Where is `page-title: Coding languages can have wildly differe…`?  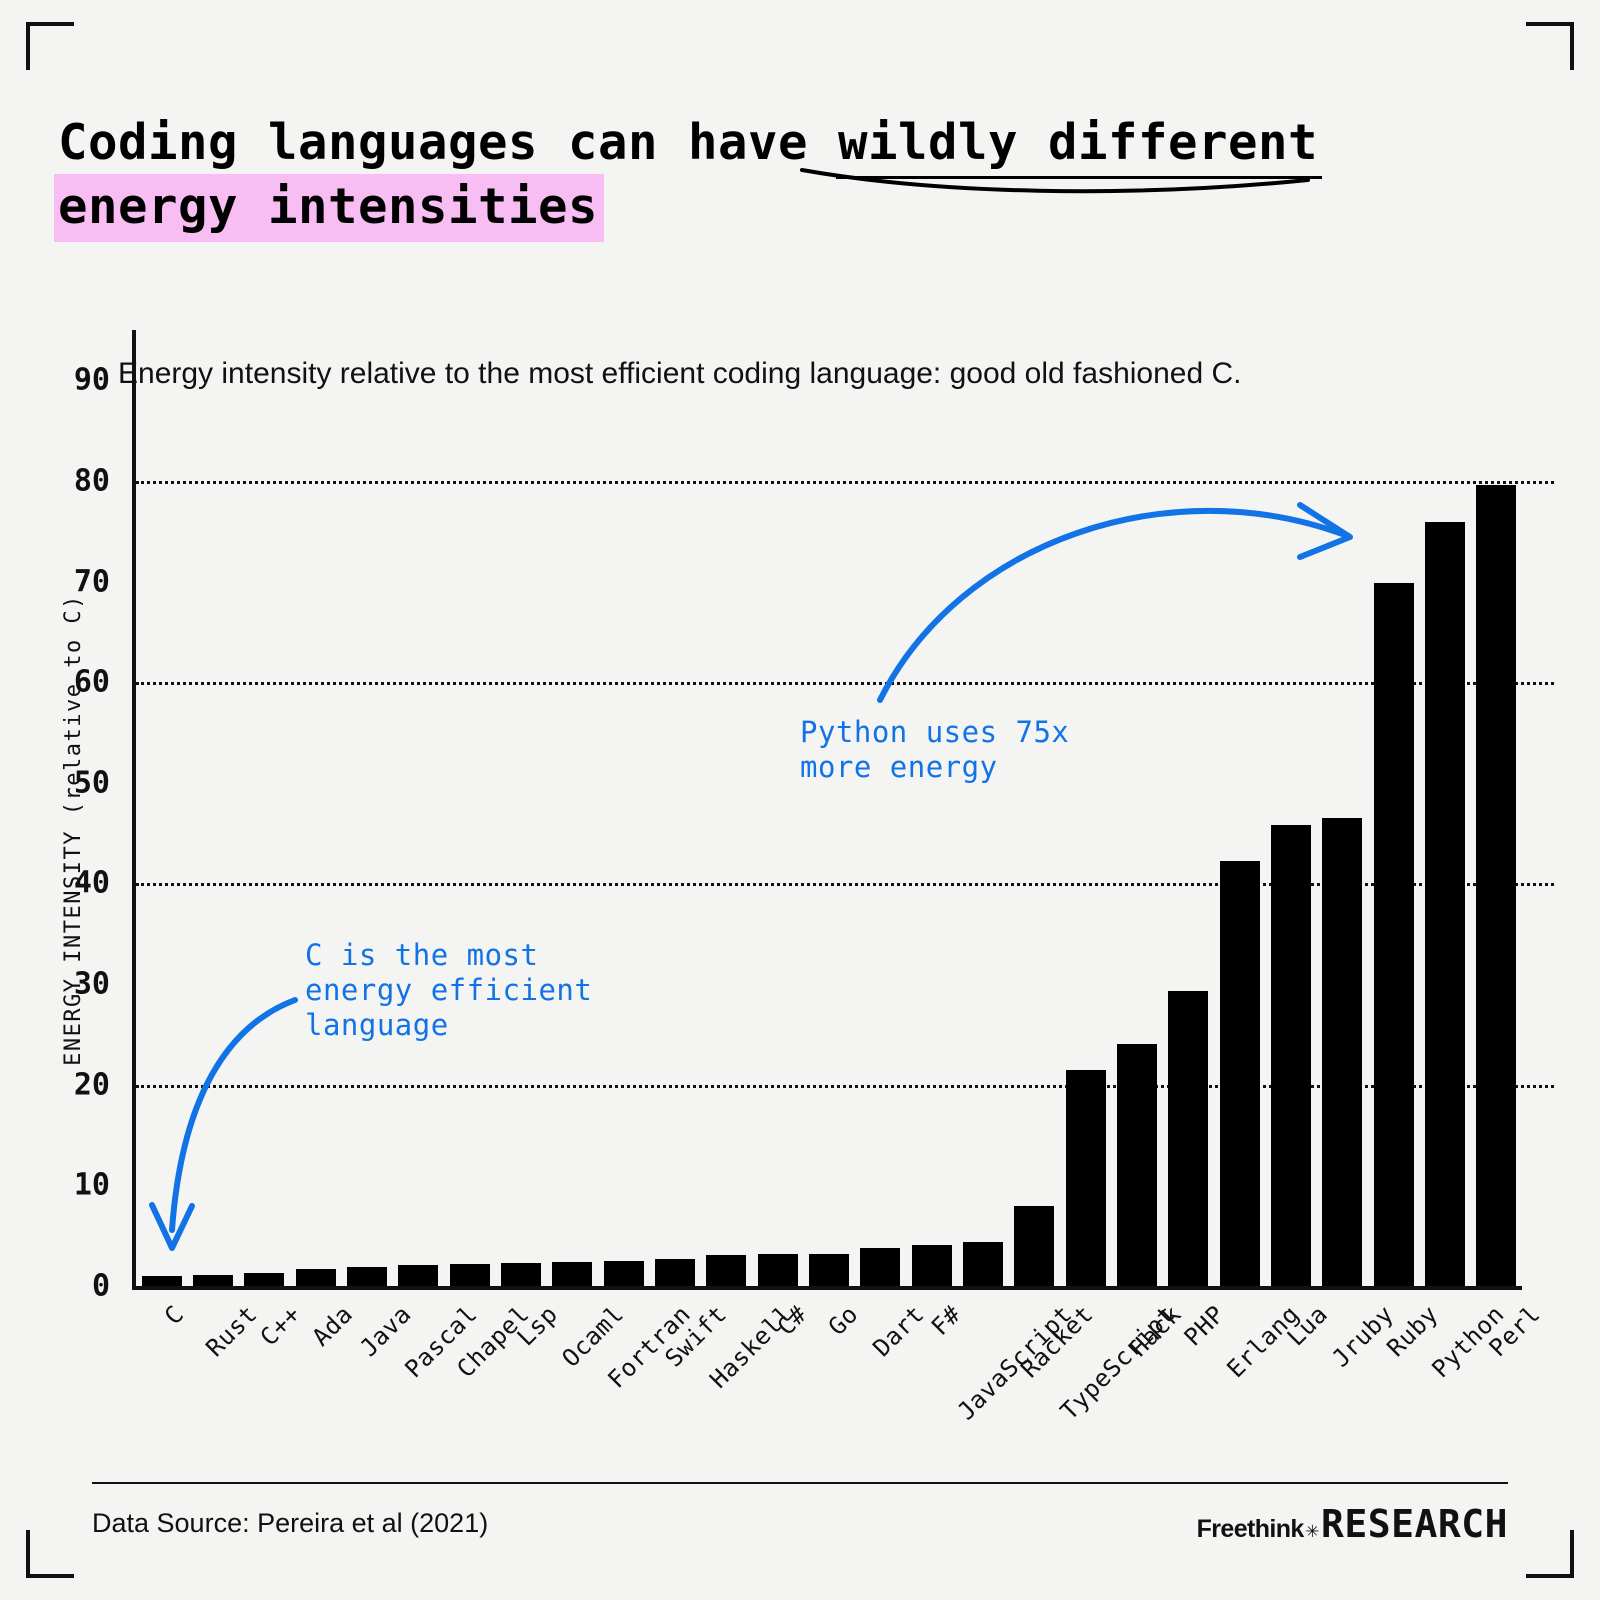
page-title: Coding languages can have wildly differe… is located at coordinates (796, 177).